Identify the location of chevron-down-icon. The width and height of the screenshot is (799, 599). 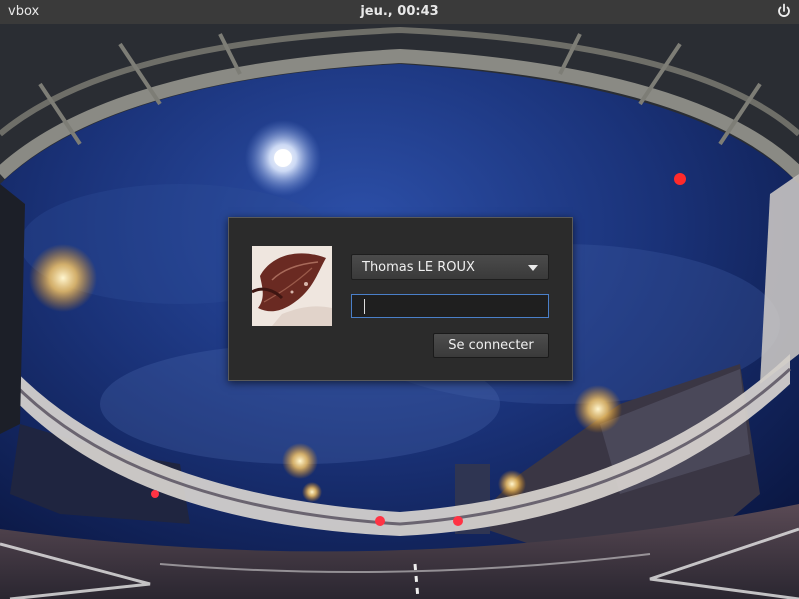
(533, 268).